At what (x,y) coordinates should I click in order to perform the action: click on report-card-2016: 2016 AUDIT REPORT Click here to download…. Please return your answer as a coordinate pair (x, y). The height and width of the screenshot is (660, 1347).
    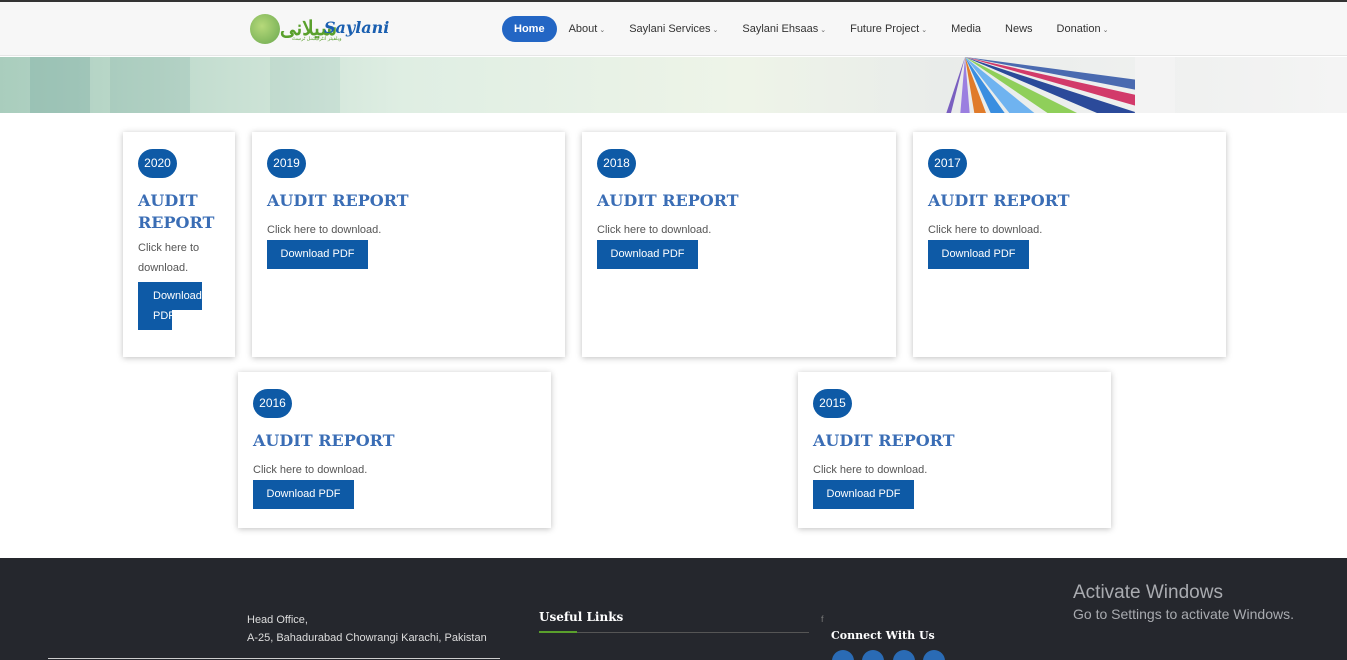
    Looking at the image, I should click on (394, 450).